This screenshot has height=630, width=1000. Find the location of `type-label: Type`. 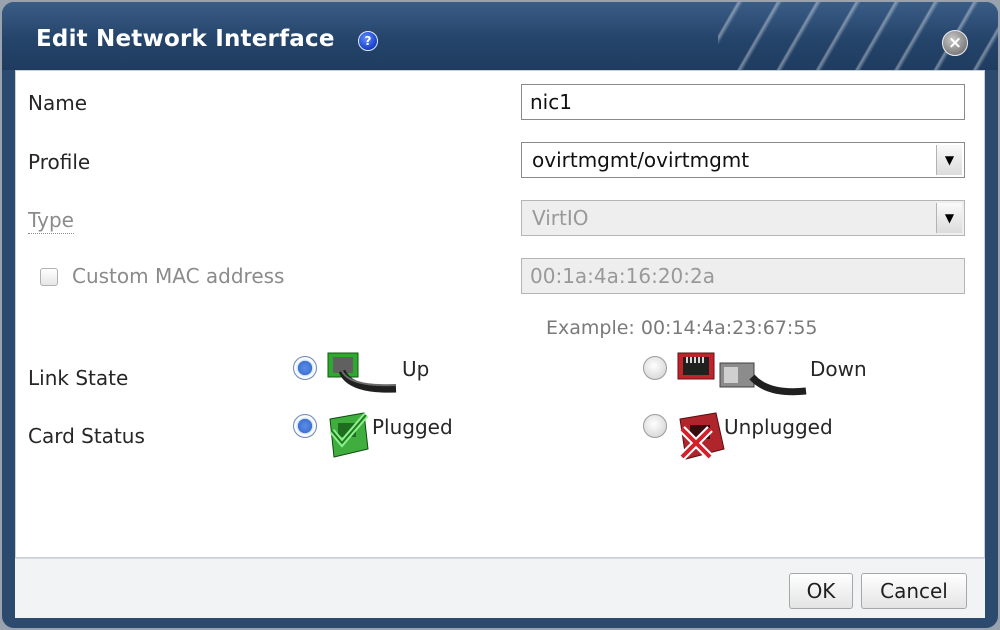

type-label: Type is located at coordinates (51, 221).